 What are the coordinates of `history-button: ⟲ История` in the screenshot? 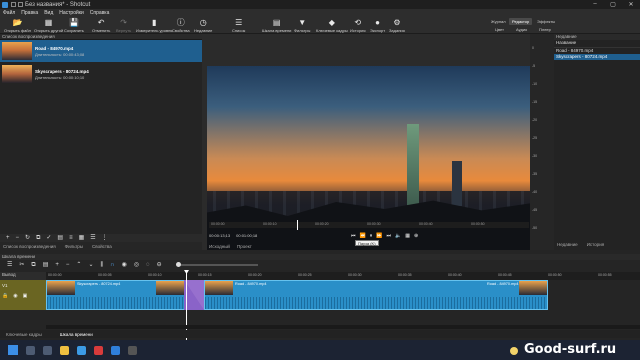 It's located at (358, 25).